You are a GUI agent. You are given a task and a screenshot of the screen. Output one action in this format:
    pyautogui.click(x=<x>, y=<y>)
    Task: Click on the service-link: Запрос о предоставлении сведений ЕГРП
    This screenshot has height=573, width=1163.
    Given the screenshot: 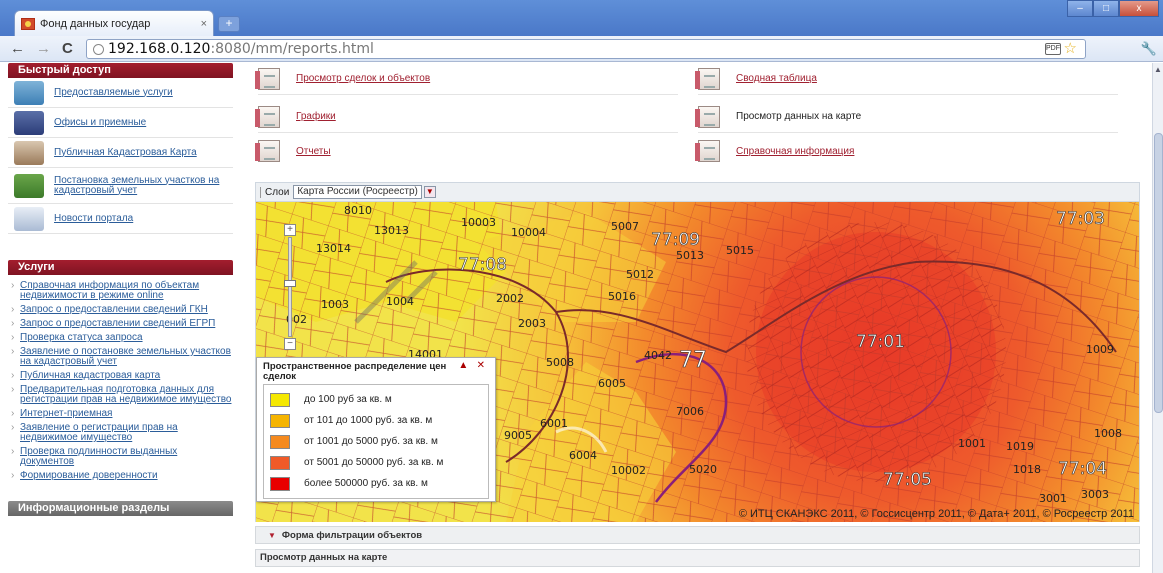 What is the action you would take?
    pyautogui.click(x=120, y=324)
    